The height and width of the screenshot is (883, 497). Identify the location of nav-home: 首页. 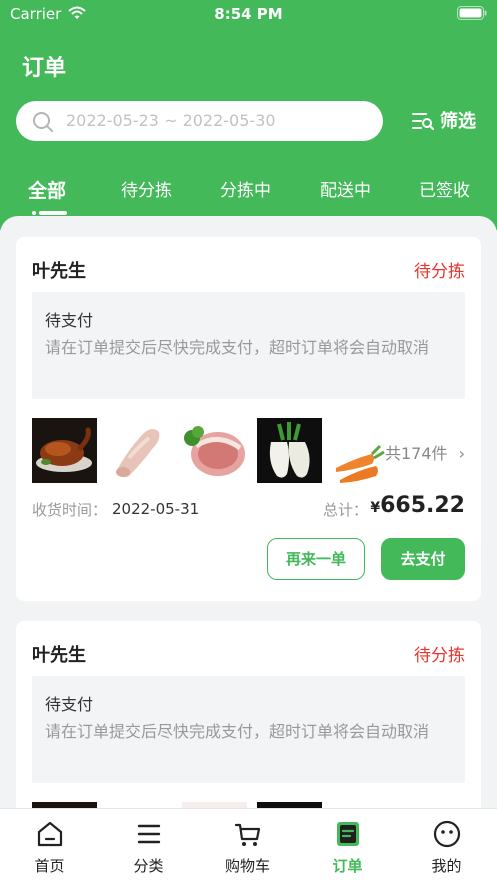
(49, 846).